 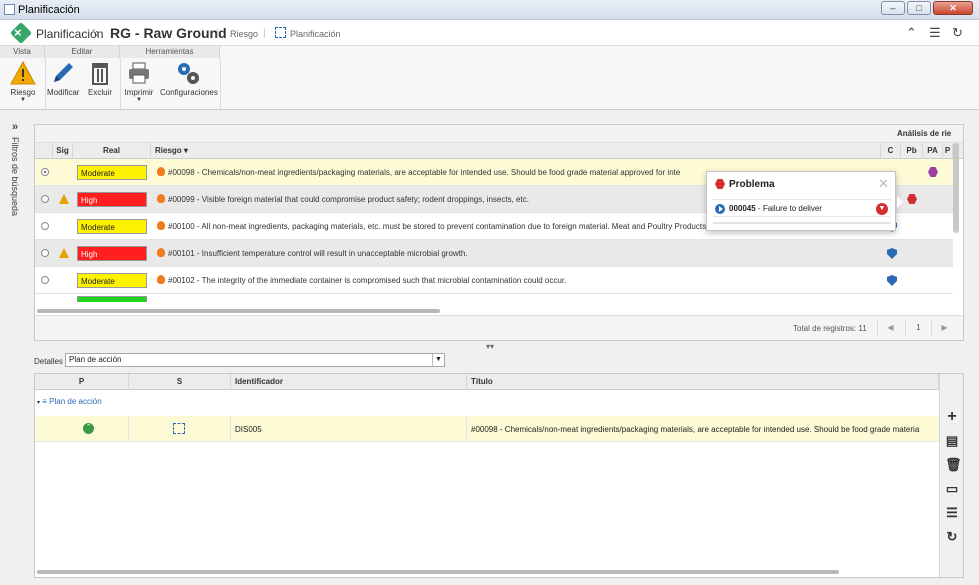 What do you see at coordinates (112, 151) in the screenshot?
I see `col-real: Real` at bounding box center [112, 151].